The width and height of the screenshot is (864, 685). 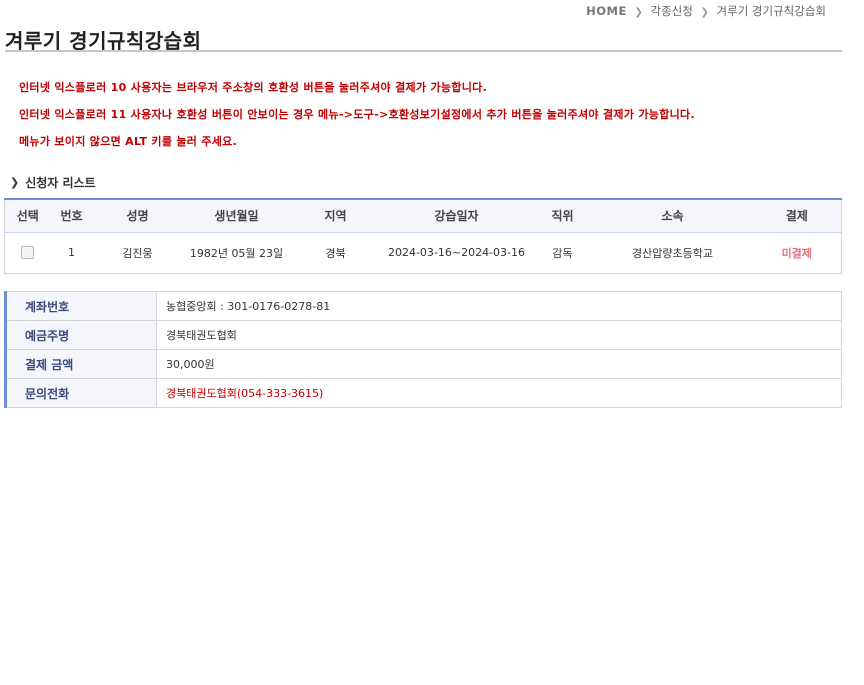 What do you see at coordinates (80, 335) in the screenshot?
I see `holder-label: 예금주명` at bounding box center [80, 335].